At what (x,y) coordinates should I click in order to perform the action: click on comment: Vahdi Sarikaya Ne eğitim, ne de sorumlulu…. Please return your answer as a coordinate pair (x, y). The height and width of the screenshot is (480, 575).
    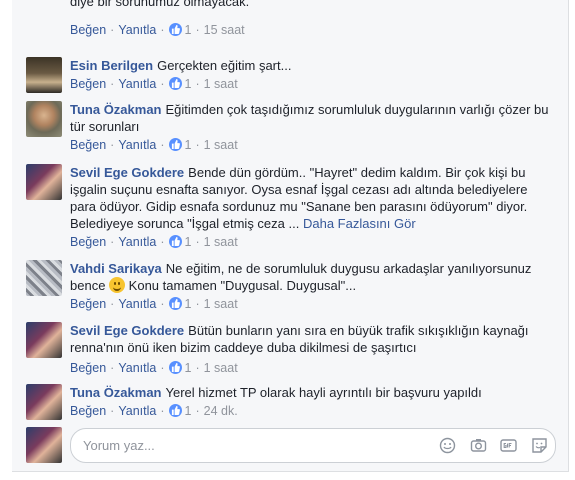
    Looking at the image, I should click on (291, 286).